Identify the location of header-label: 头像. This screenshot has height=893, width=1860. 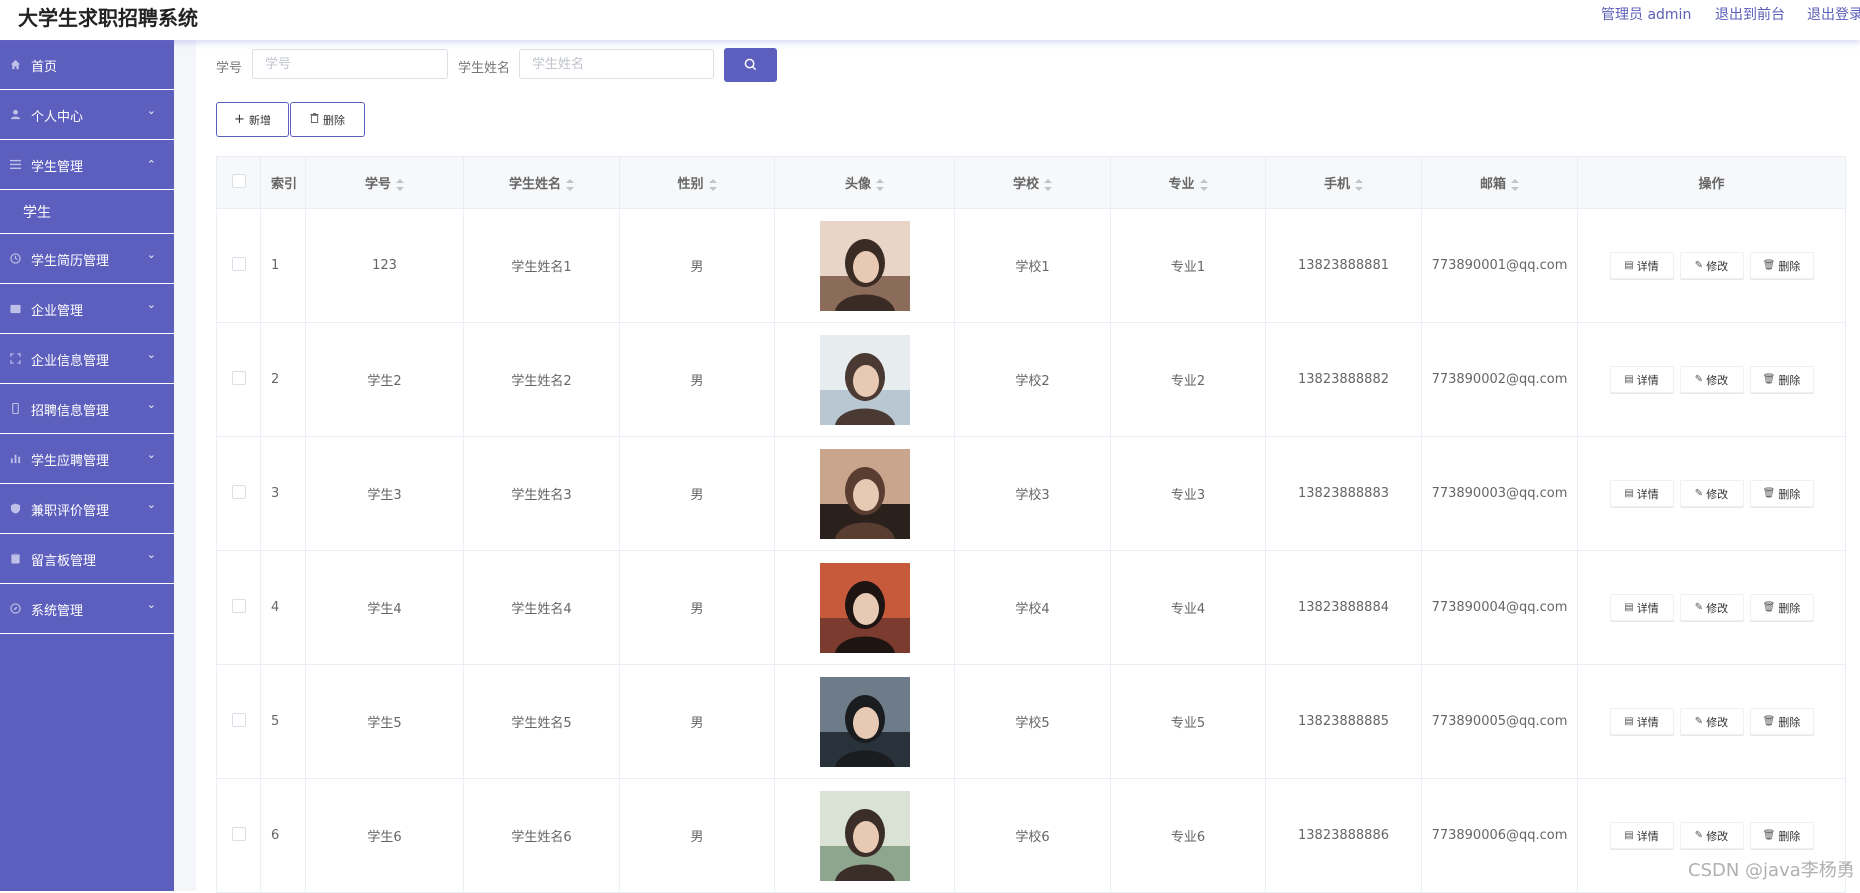
(857, 184).